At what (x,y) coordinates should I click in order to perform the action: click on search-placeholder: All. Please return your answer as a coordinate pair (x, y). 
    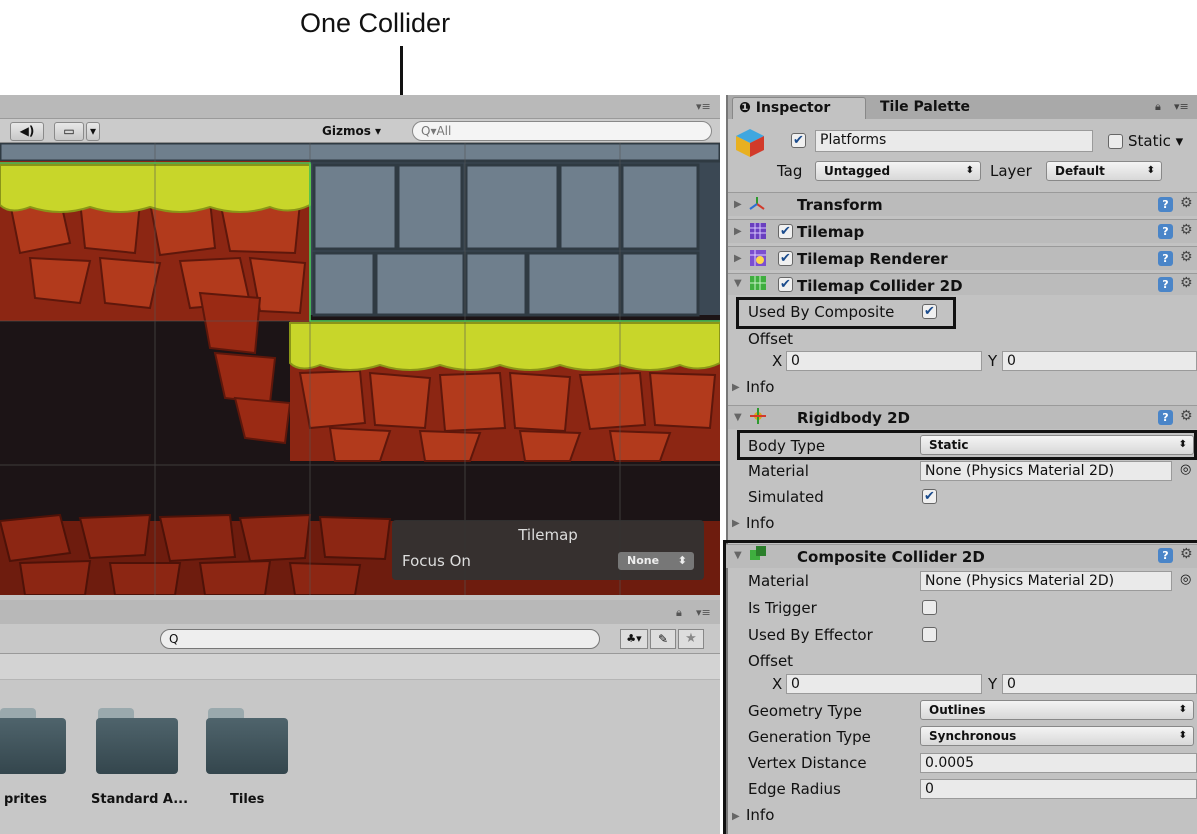
    Looking at the image, I should click on (444, 131).